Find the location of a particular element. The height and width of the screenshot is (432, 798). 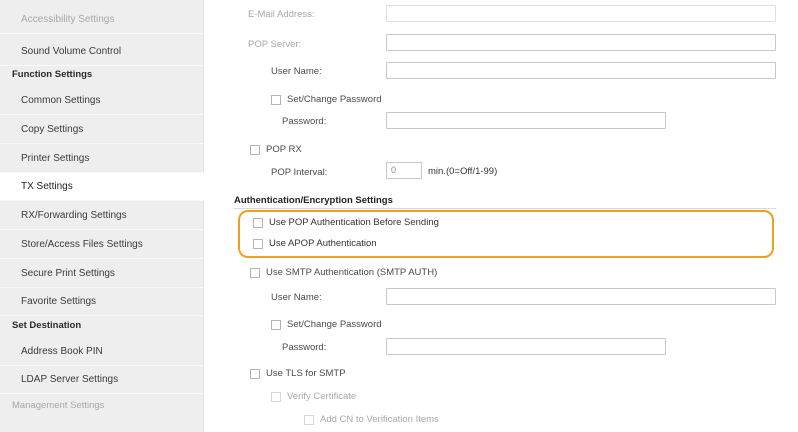

pop-server-input is located at coordinates (581, 42).